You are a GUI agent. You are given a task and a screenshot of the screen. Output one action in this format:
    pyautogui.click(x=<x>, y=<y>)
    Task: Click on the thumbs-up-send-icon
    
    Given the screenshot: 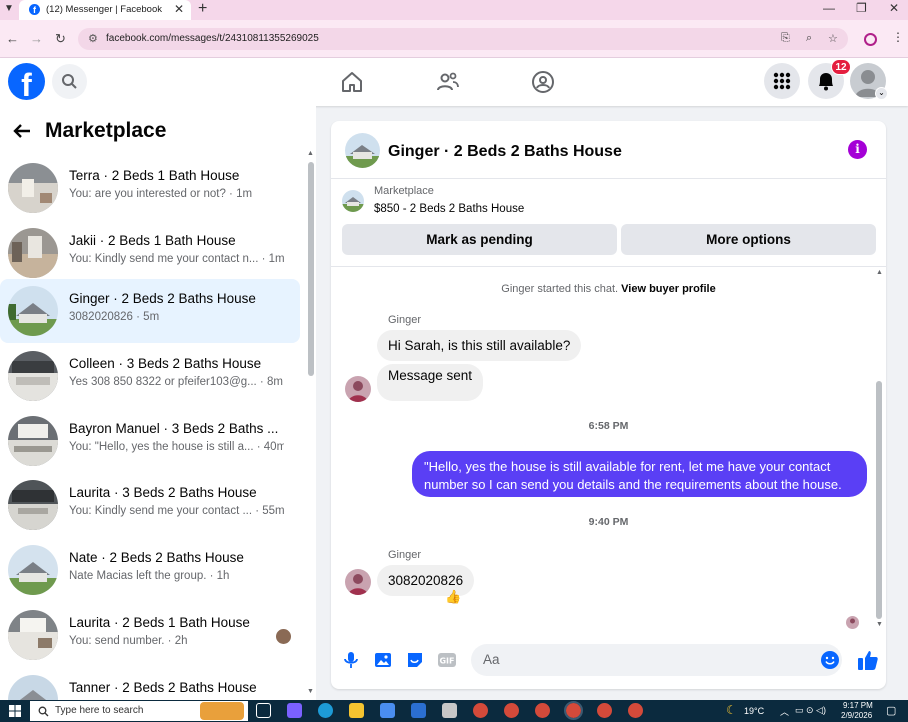 What is the action you would take?
    pyautogui.click(x=868, y=660)
    